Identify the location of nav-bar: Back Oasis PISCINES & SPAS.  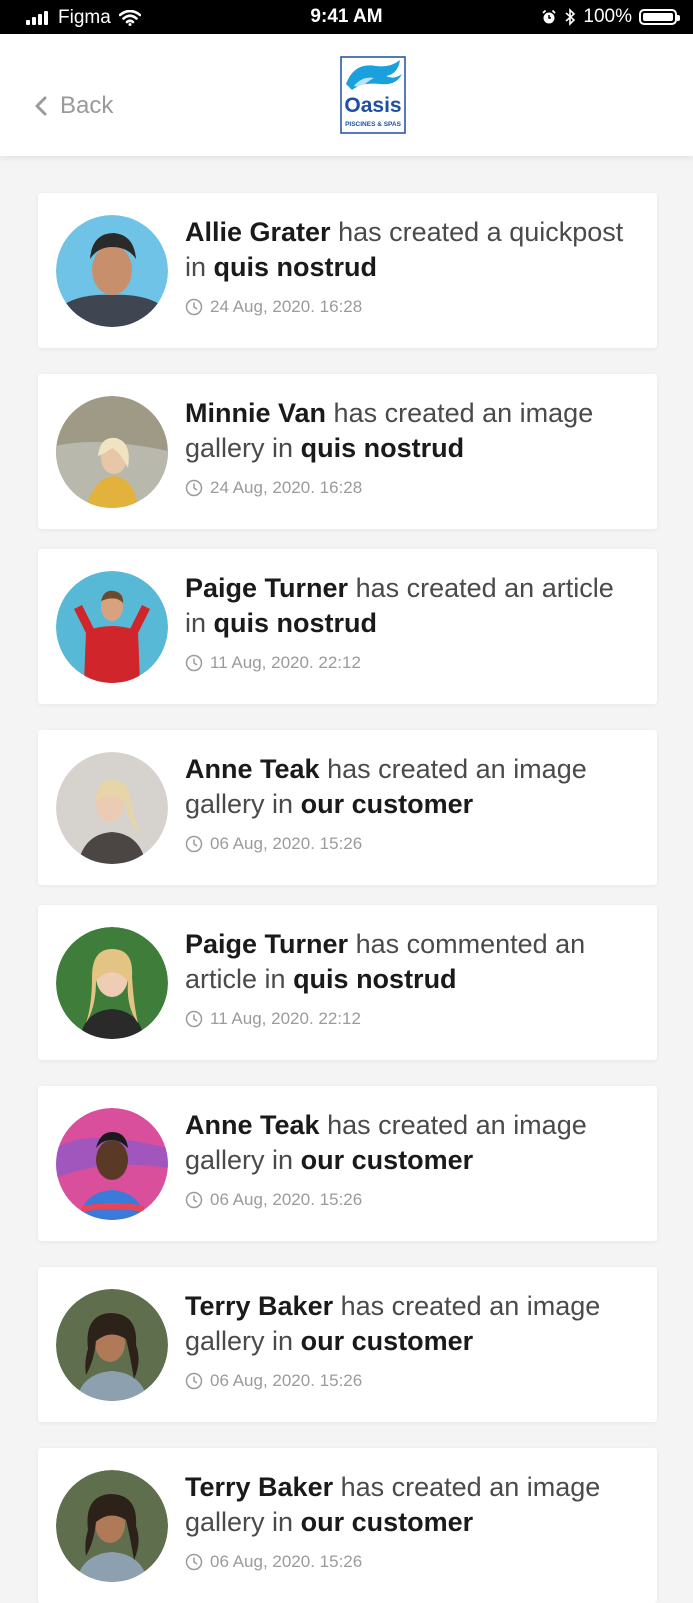
(346, 95).